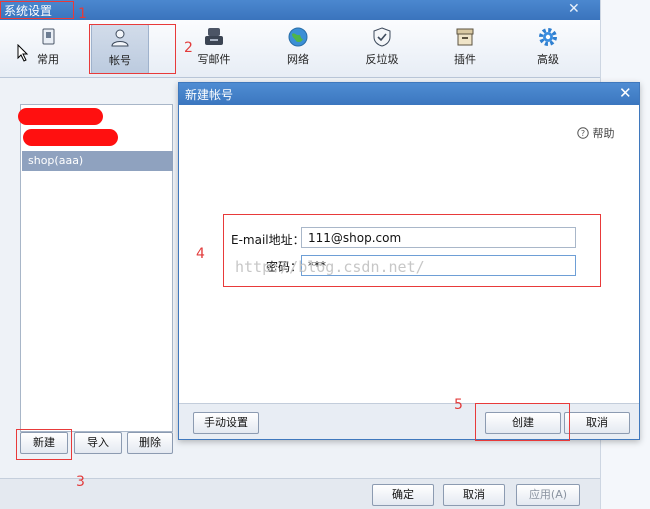  Describe the element at coordinates (382, 59) in the screenshot. I see `tab-label: 反垃圾` at that location.